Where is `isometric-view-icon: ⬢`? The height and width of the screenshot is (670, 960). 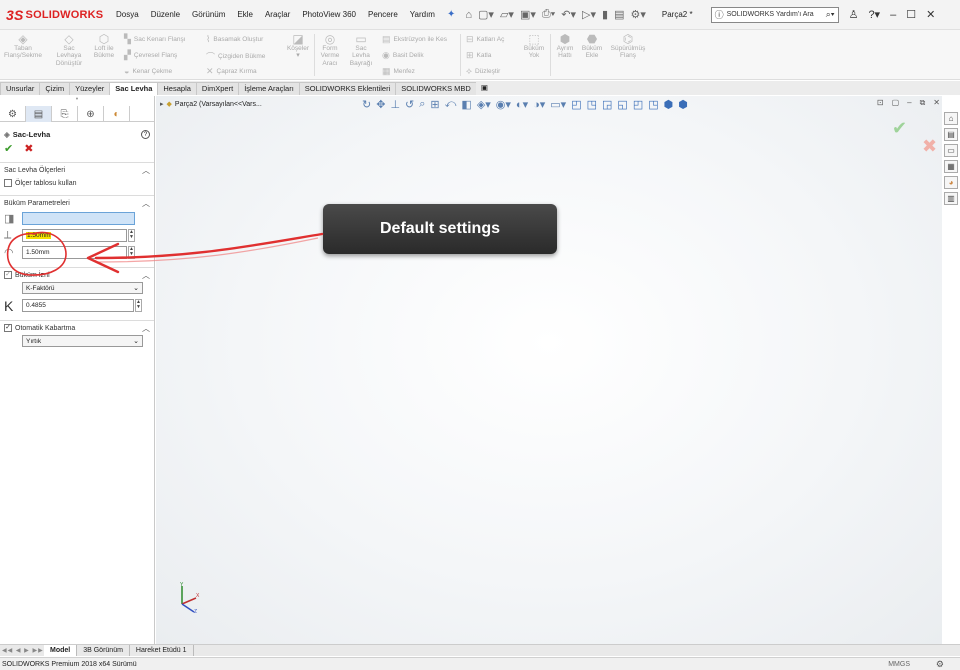 isometric-view-icon: ⬢ is located at coordinates (669, 104).